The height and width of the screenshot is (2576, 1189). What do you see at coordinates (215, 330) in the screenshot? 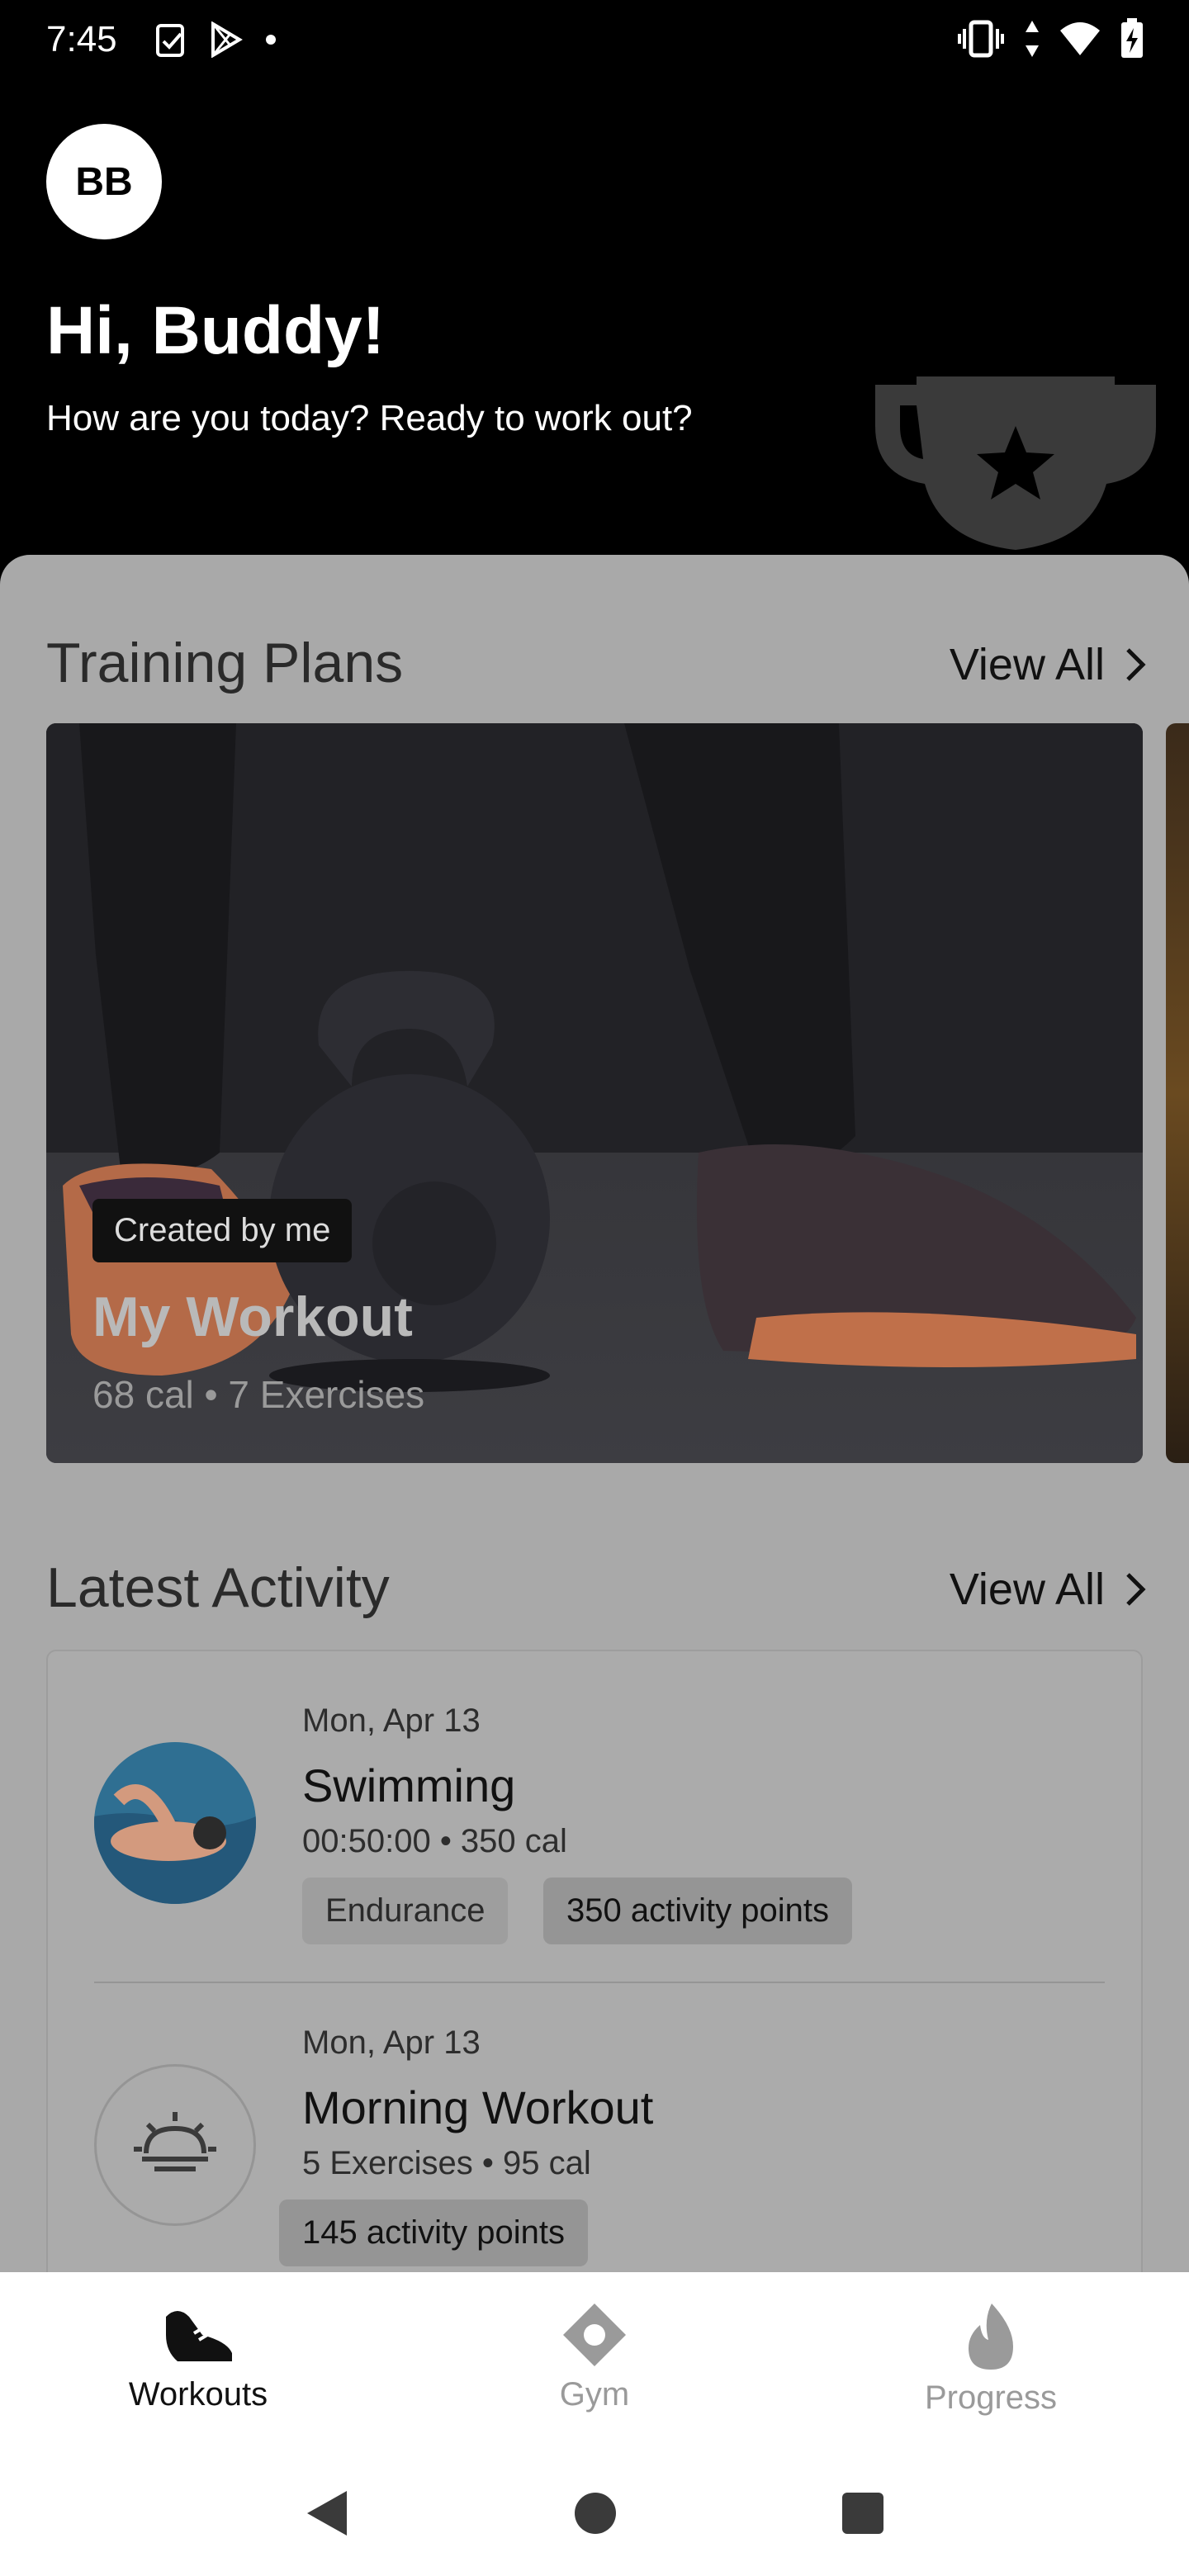
I see `greeting-title: Hi, Buddy!` at bounding box center [215, 330].